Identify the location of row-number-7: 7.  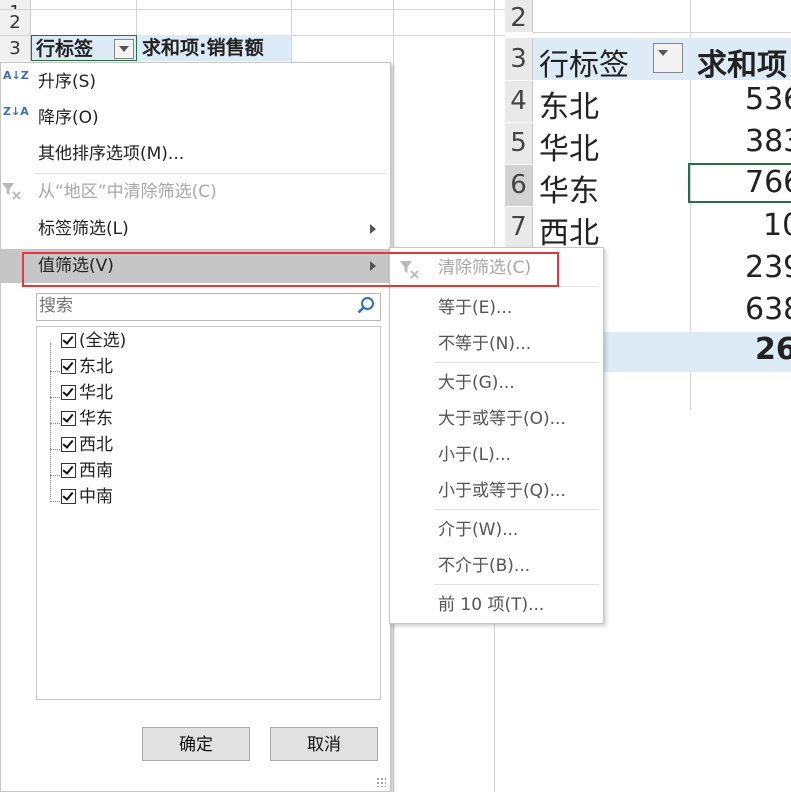
(519, 227).